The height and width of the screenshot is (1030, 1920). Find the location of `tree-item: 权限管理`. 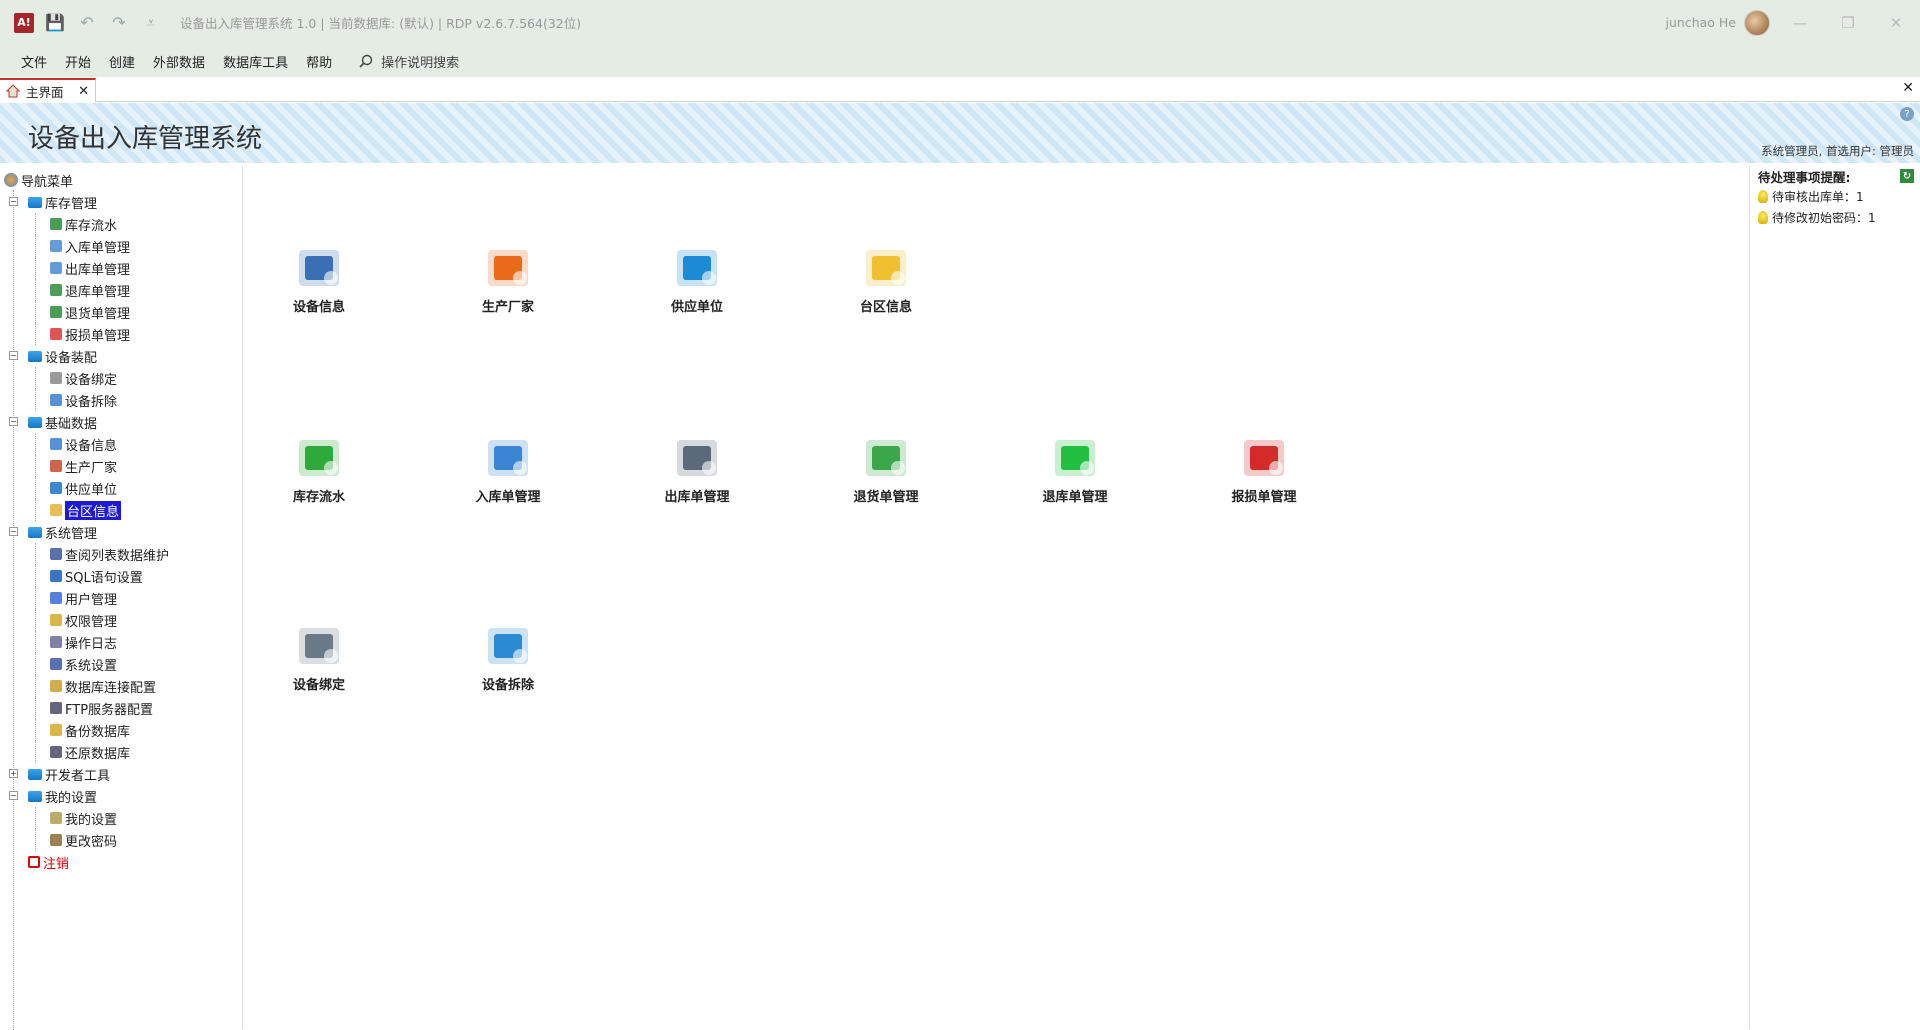

tree-item: 权限管理 is located at coordinates (121, 620).